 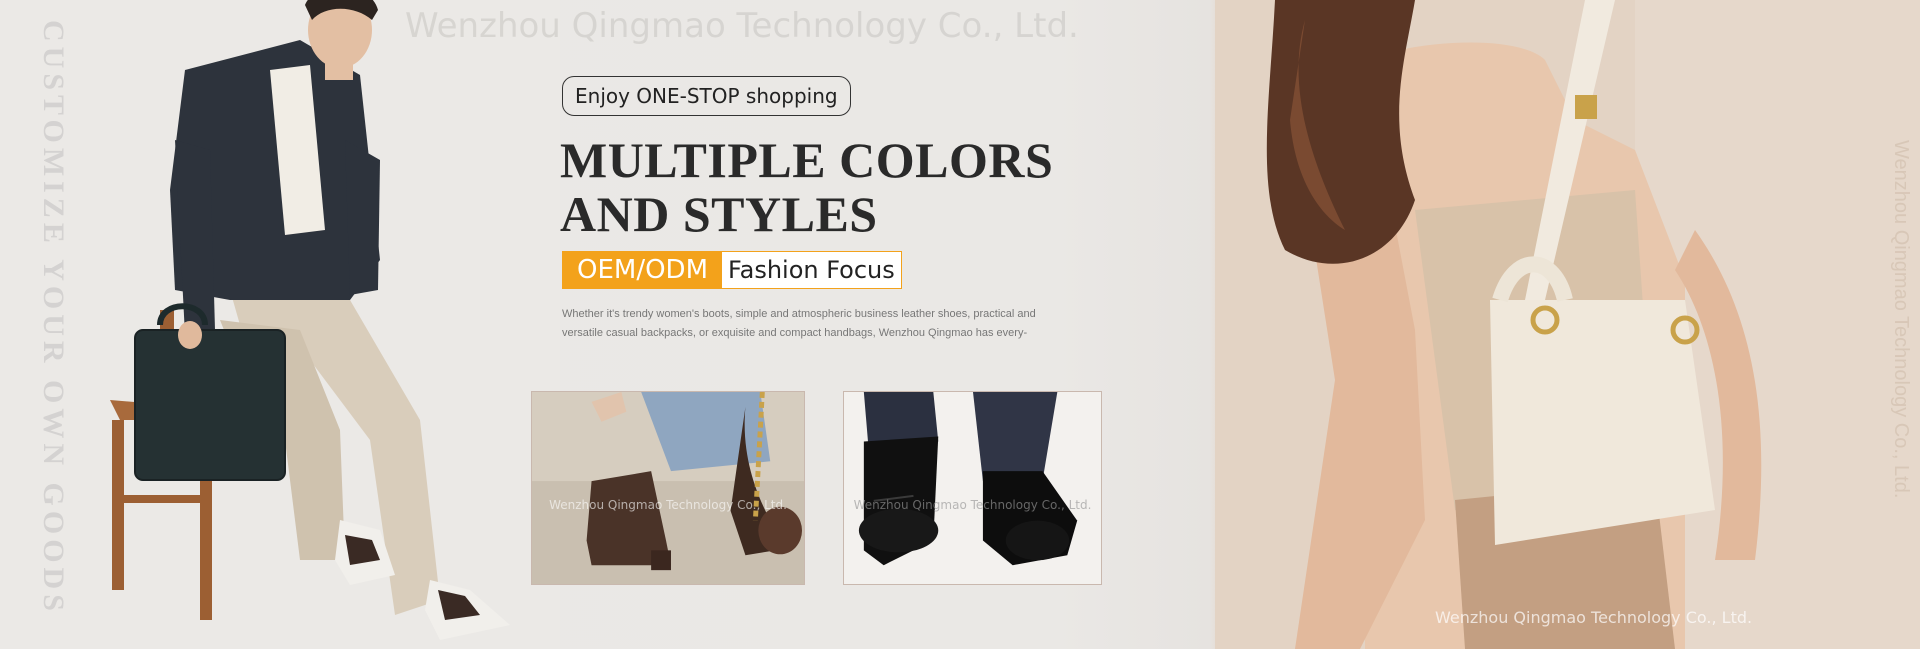 I want to click on dress-shoes-image, so click(x=972, y=488).